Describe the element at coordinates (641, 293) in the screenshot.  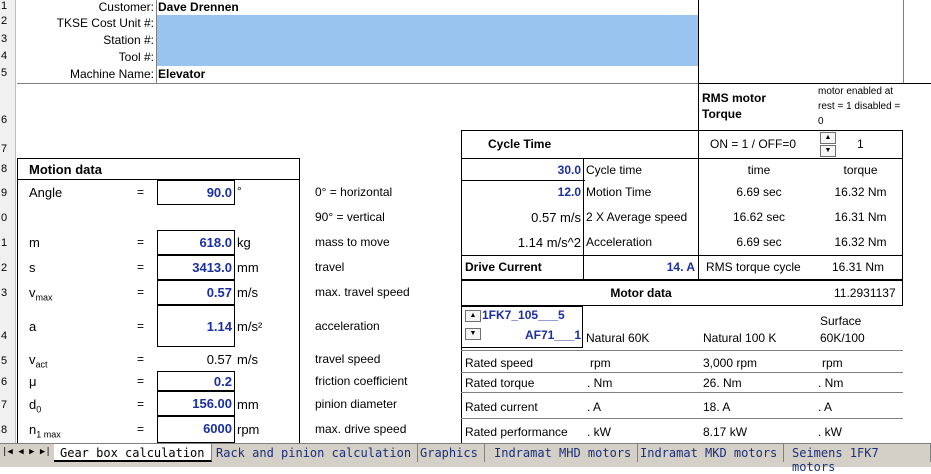
I see `motor-data-title: Motor data` at that location.